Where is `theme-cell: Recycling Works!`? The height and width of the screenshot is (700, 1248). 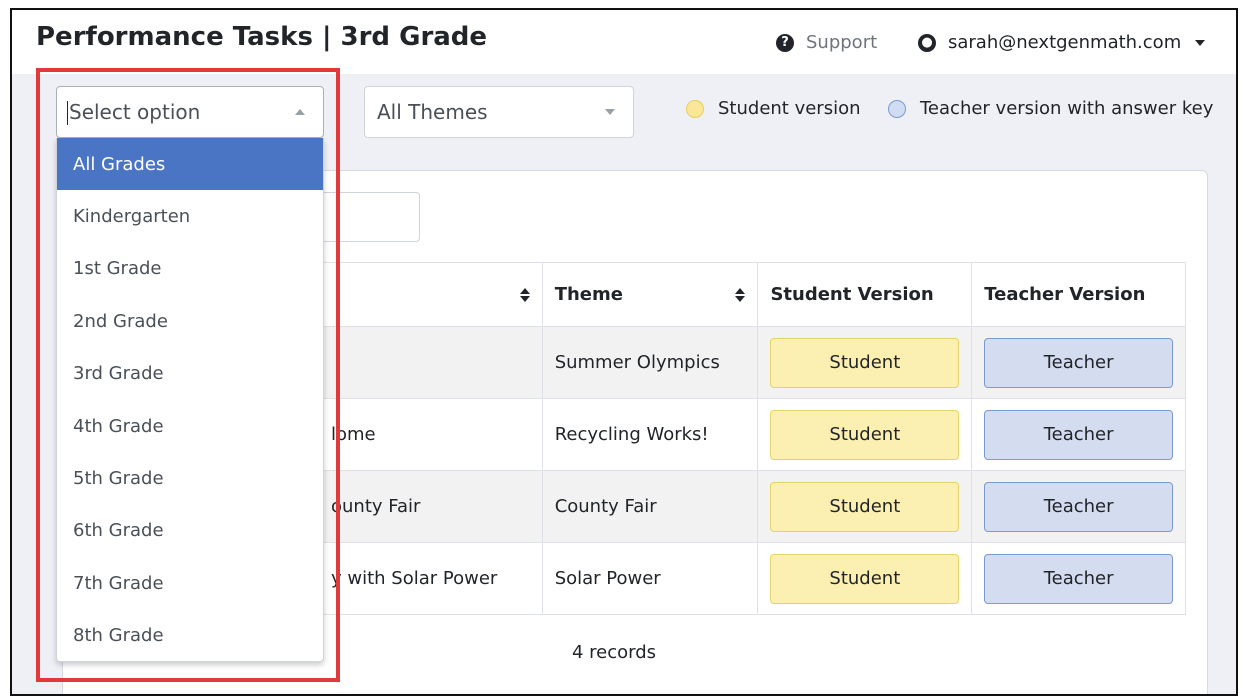 theme-cell: Recycling Works! is located at coordinates (650, 434).